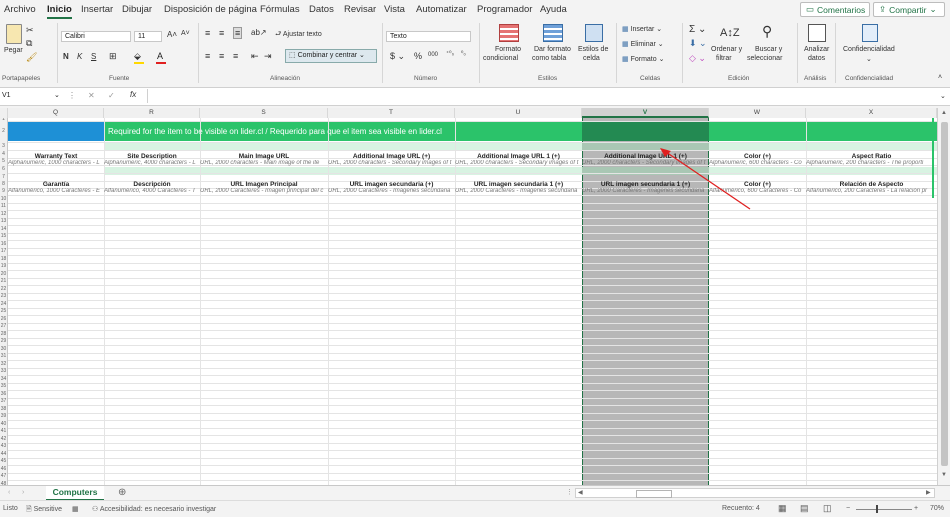  Describe the element at coordinates (391, 113) in the screenshot. I see `column-header-t: T` at that location.